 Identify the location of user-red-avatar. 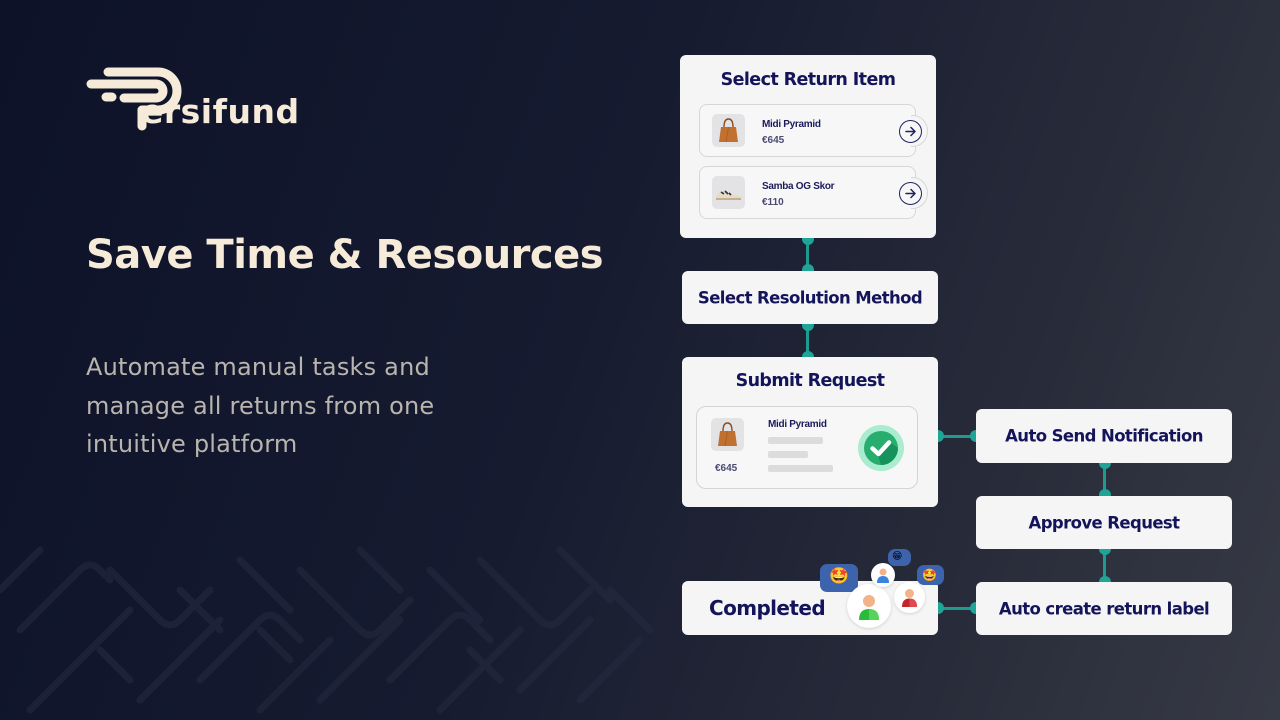
(909, 597).